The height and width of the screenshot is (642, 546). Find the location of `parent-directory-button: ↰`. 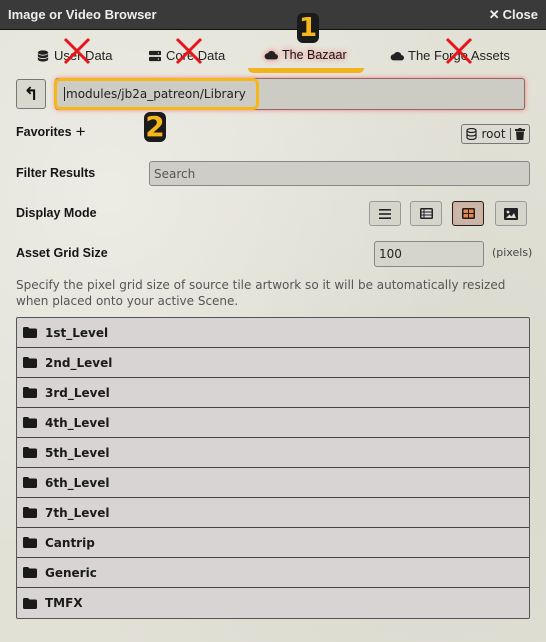

parent-directory-button: ↰ is located at coordinates (31, 94).